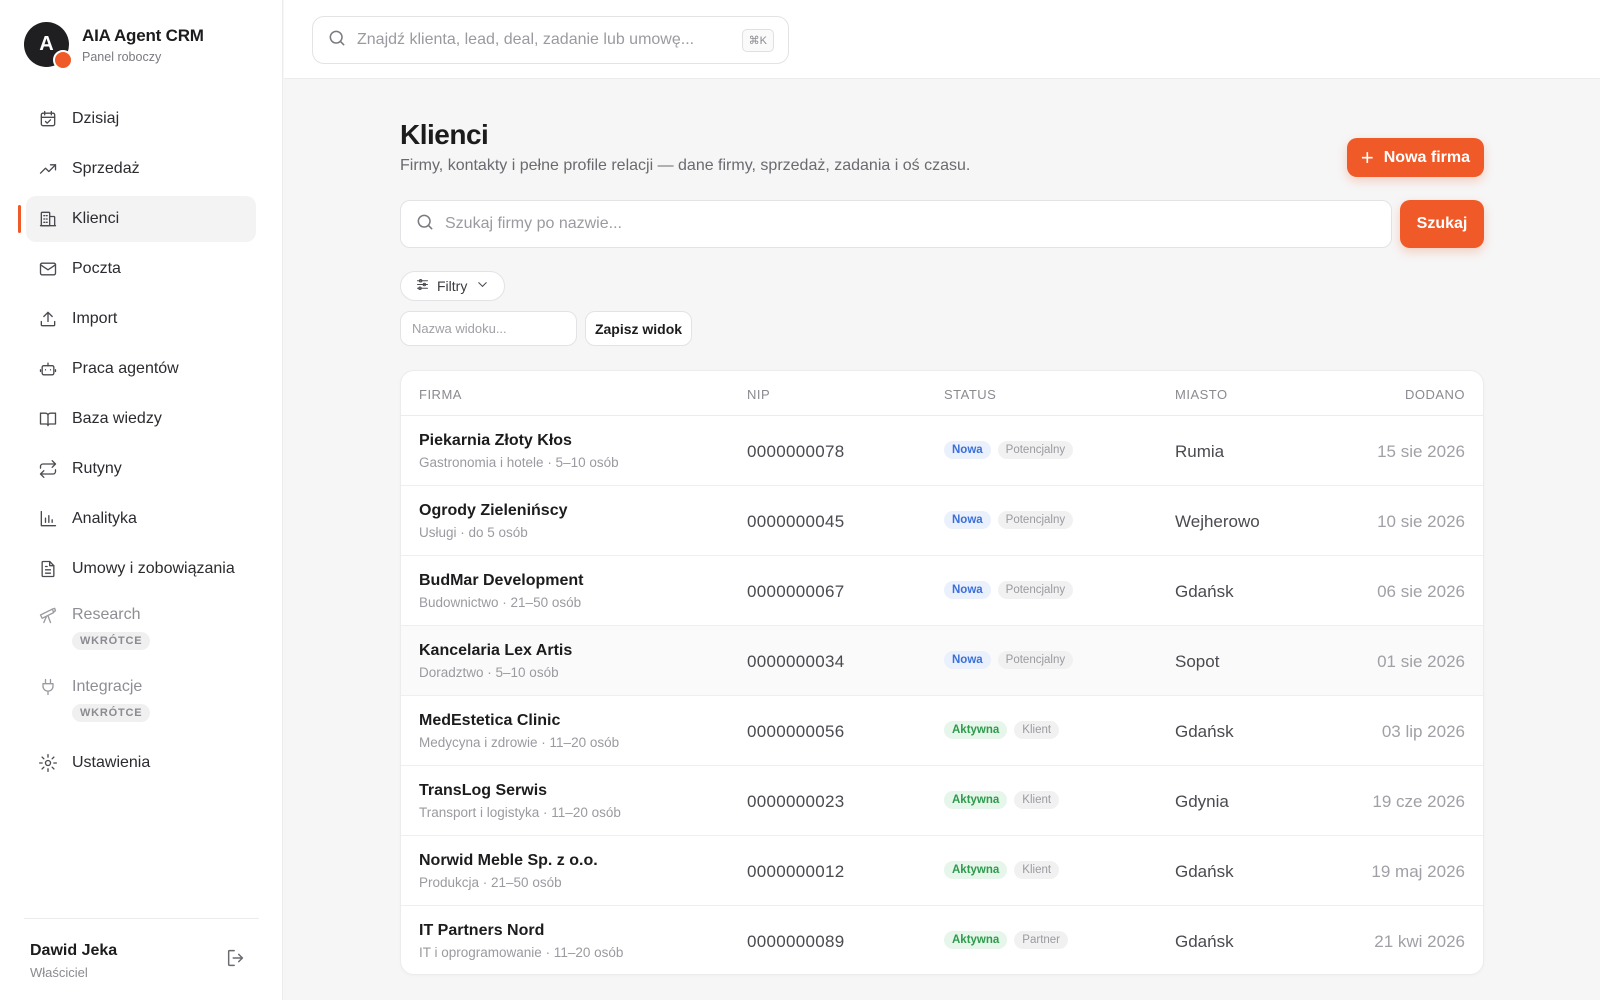 Image resolution: width=1600 pixels, height=1000 pixels. I want to click on sidebar-item-dzisiaj: Dzisiaj, so click(141, 119).